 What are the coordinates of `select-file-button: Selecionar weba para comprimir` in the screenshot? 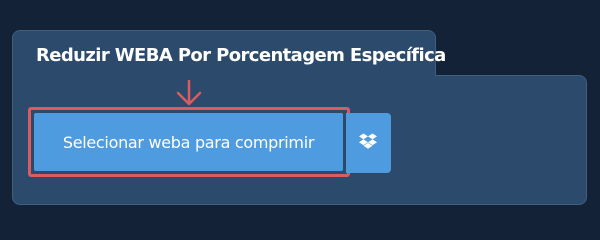 It's located at (188, 142).